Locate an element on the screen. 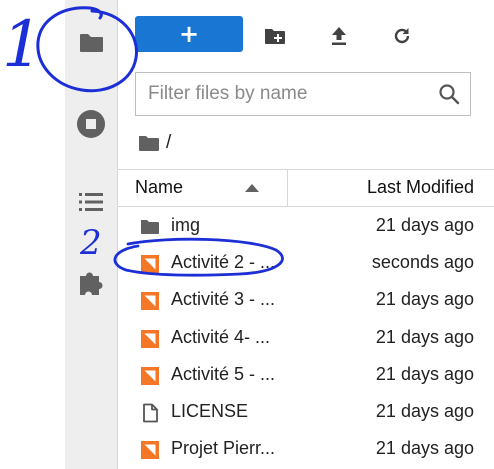 Image resolution: width=494 pixels, height=469 pixels. home-folder-icon is located at coordinates (149, 143).